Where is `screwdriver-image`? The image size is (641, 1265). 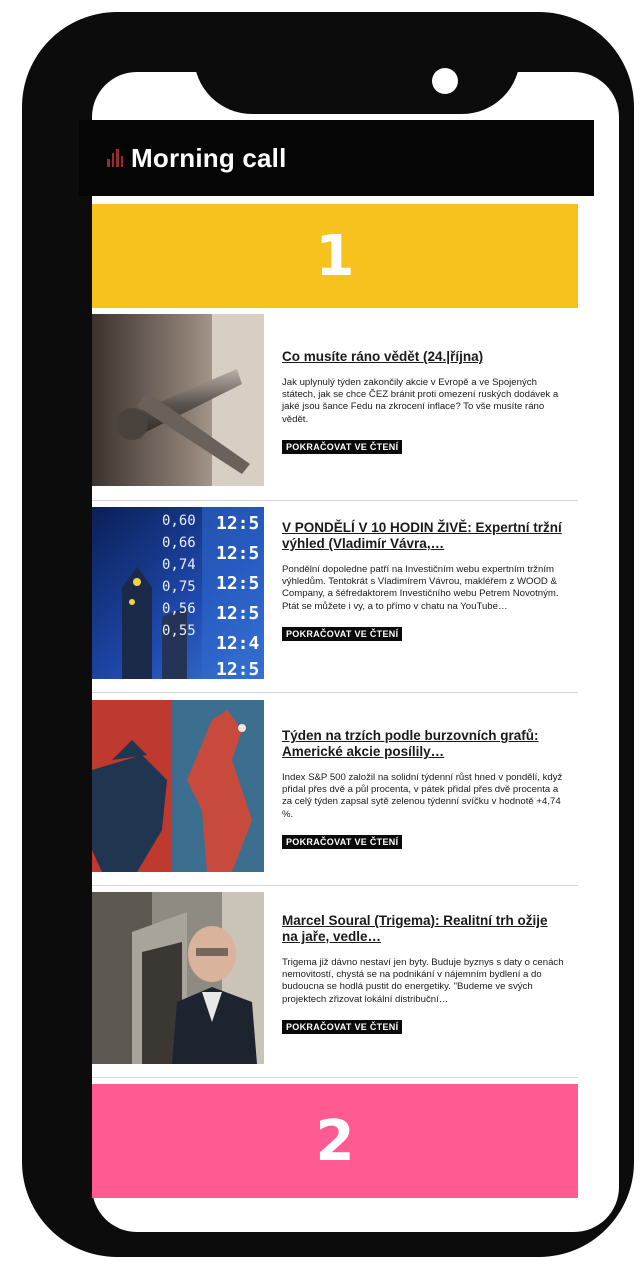
screwdriver-image is located at coordinates (178, 400).